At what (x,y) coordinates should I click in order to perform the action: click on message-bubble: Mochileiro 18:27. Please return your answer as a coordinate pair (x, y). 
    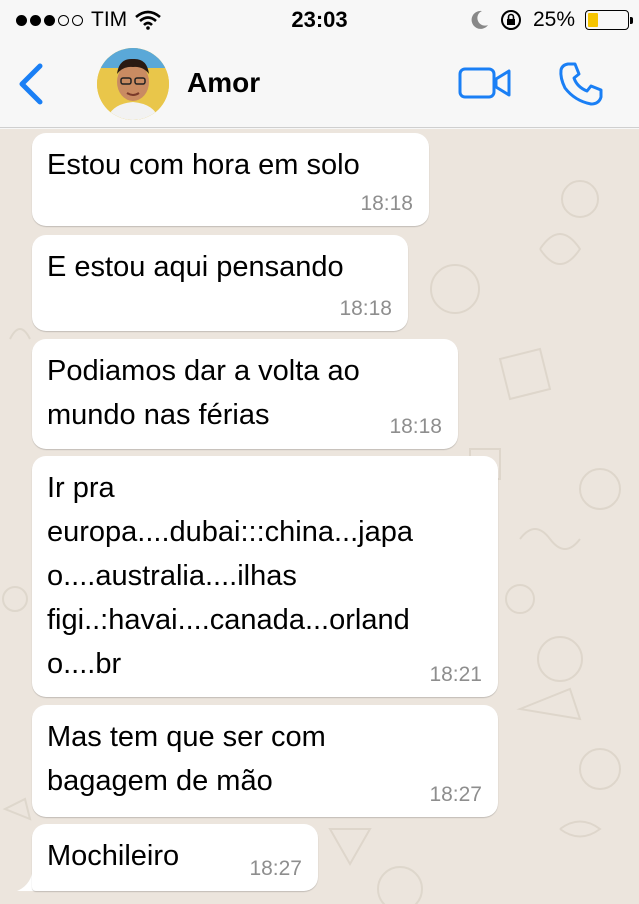
    Looking at the image, I should click on (175, 857).